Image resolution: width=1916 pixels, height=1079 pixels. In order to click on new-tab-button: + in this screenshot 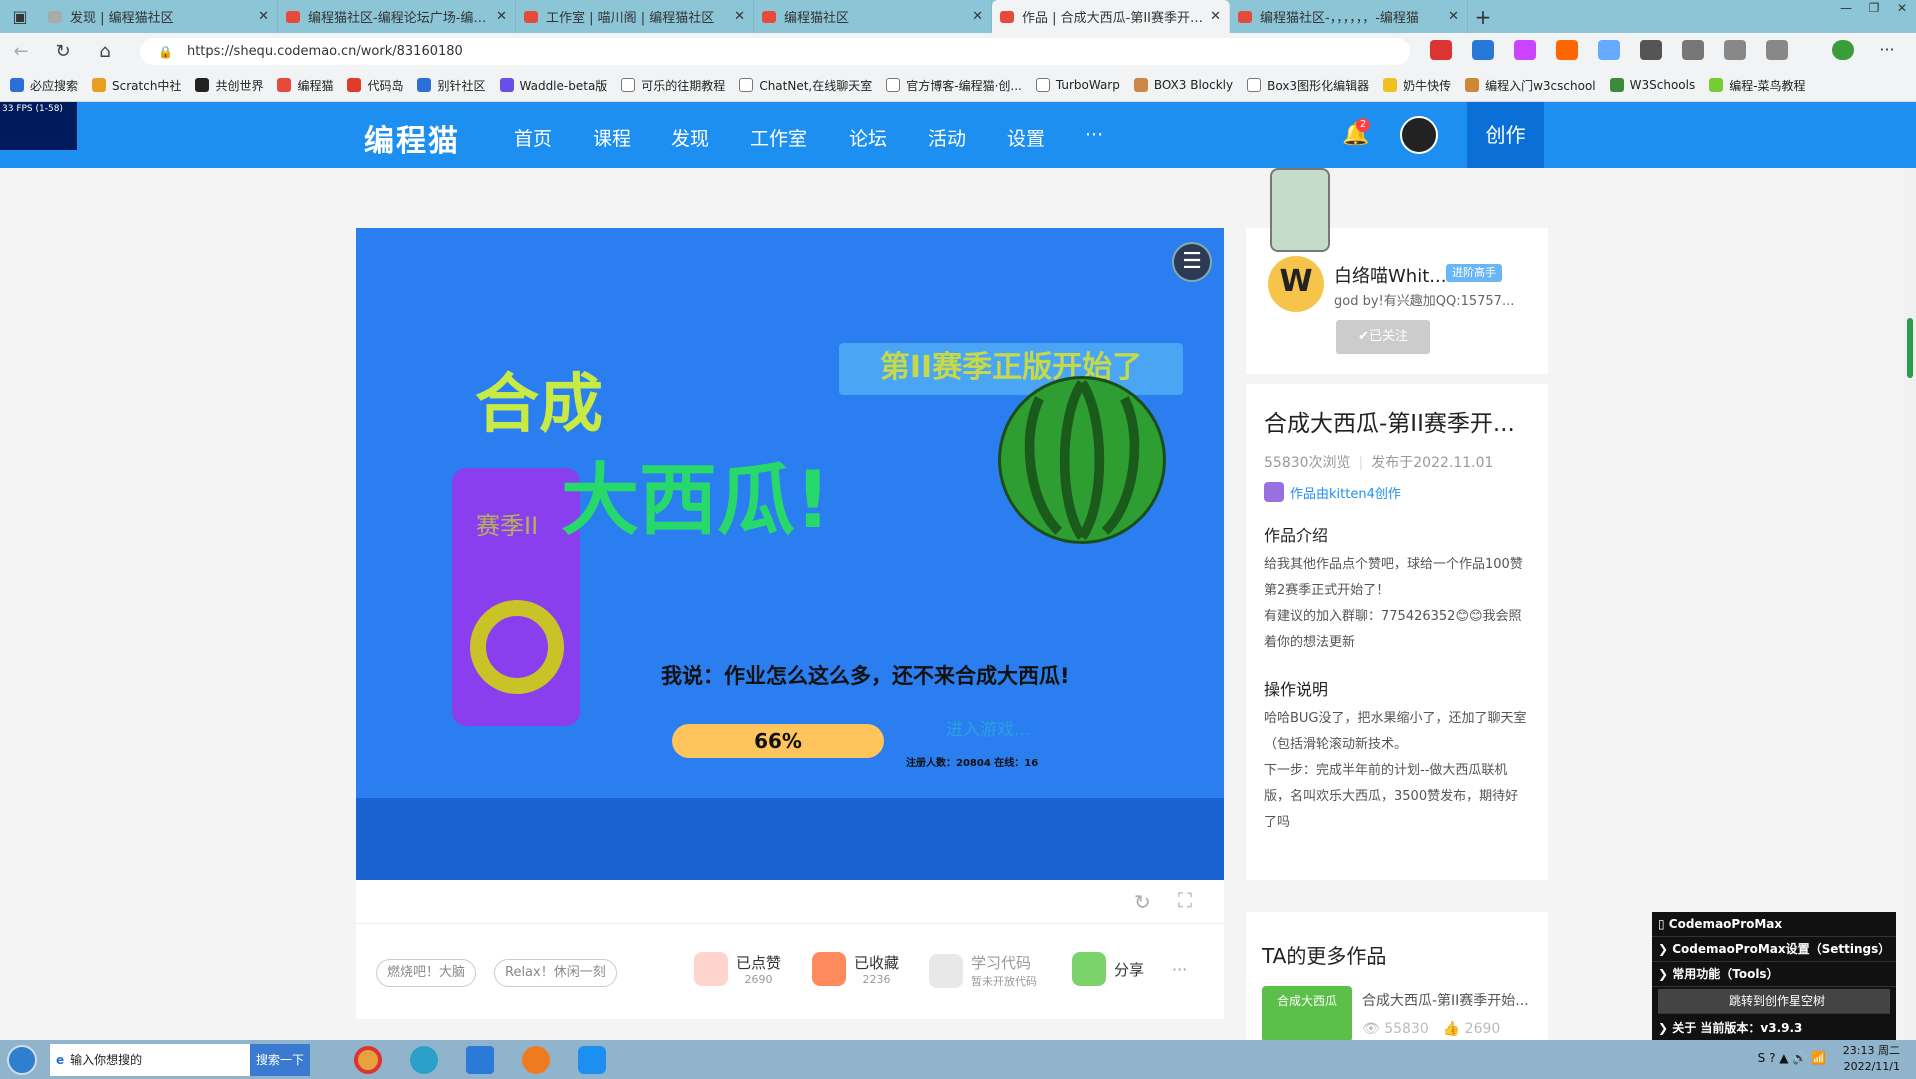, I will do `click(1483, 16)`.